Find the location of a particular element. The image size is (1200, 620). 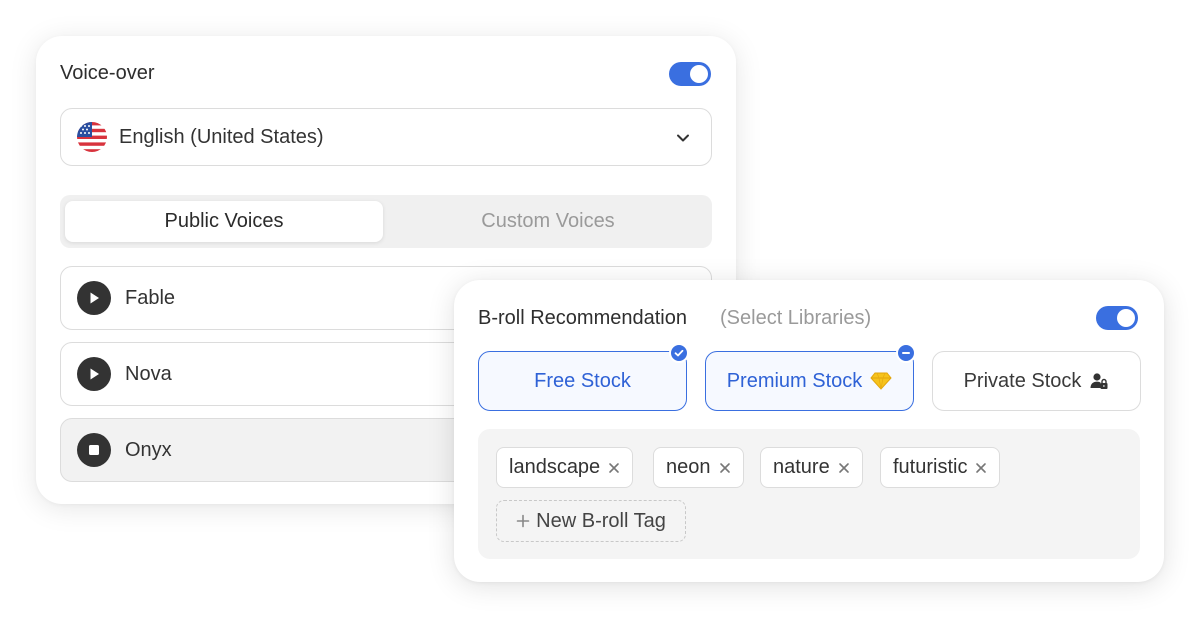

plus-icon is located at coordinates (523, 521).